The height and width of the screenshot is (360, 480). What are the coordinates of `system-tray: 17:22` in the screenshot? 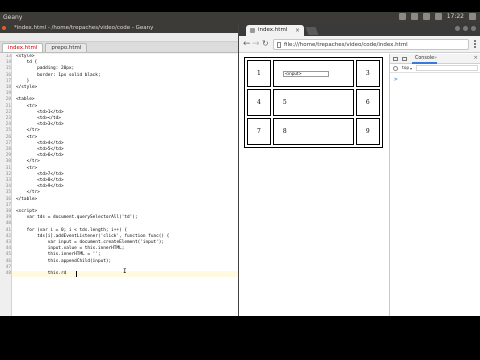 It's located at (437, 16).